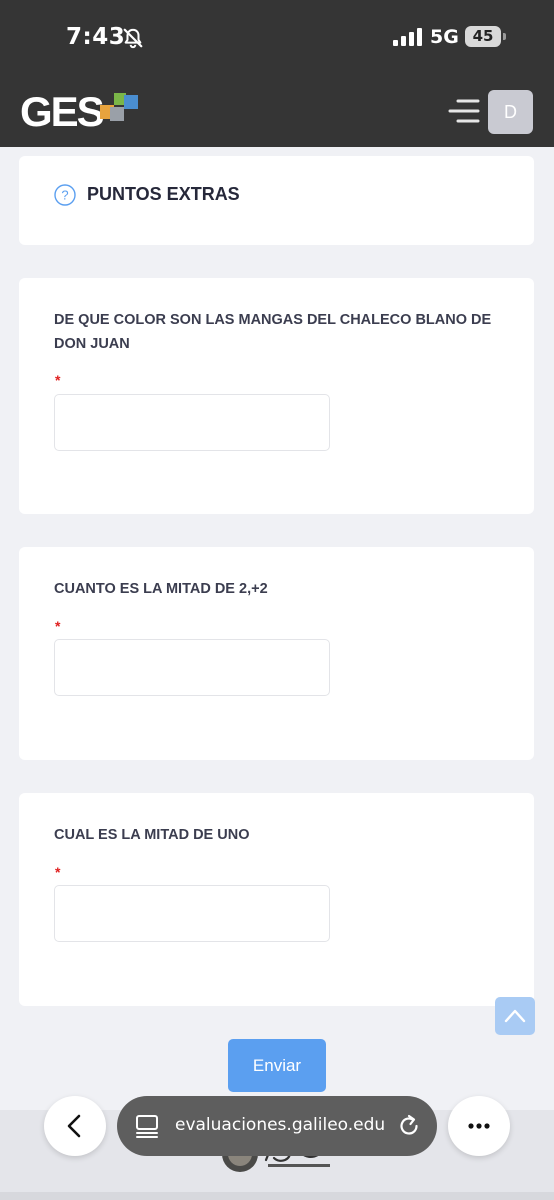 This screenshot has width=554, height=1200. What do you see at coordinates (152, 835) in the screenshot?
I see `question-text: CUAL ES LA MITAD DE UNO` at bounding box center [152, 835].